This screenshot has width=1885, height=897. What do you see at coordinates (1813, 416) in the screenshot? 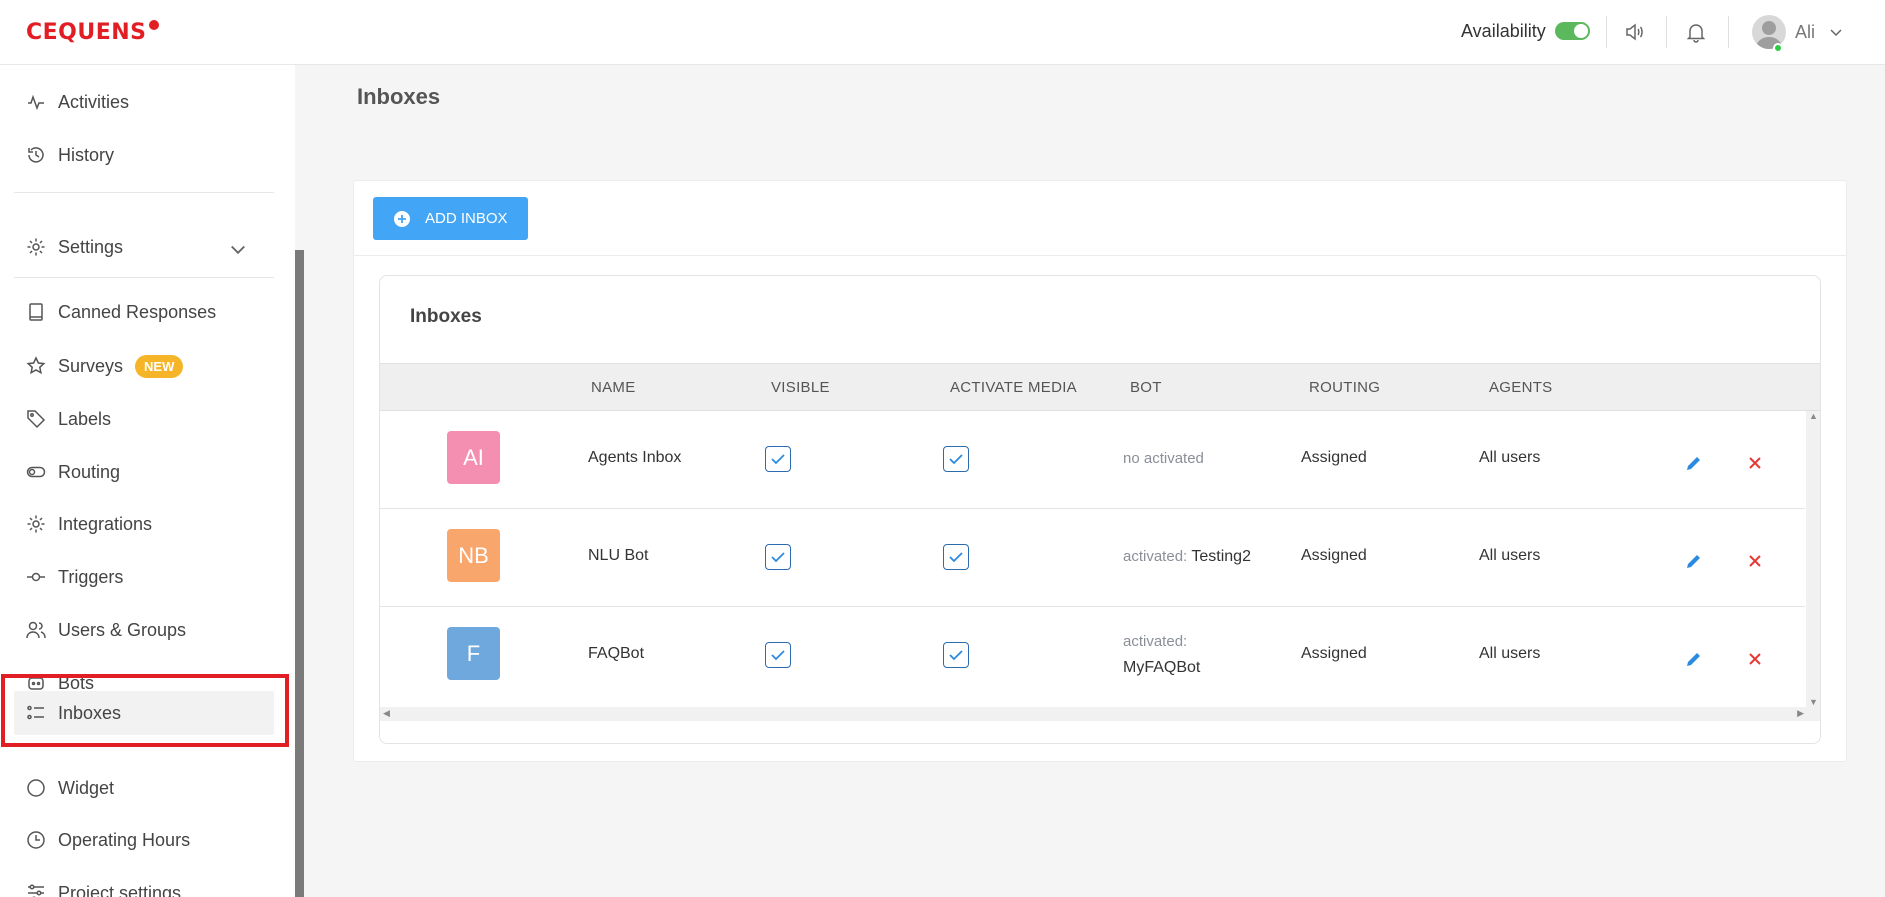
I see `scroll-up-icon: ▲` at bounding box center [1813, 416].